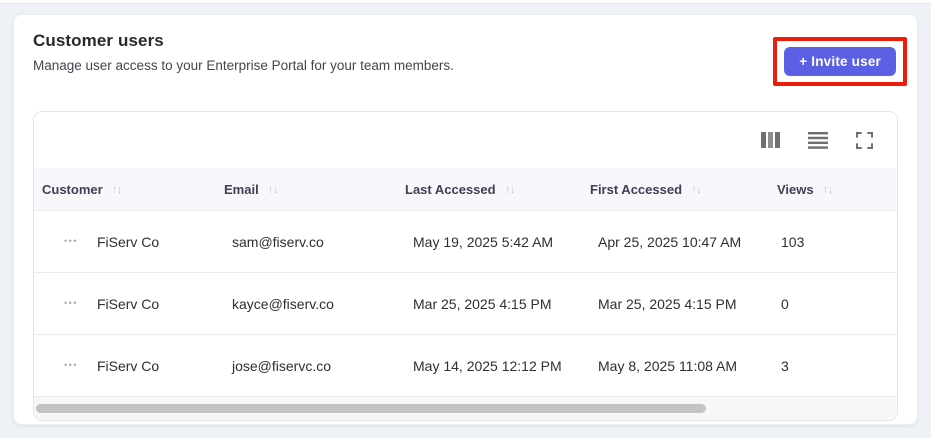 The height and width of the screenshot is (438, 931). I want to click on column-header-email: Email ↑↓, so click(306, 189).